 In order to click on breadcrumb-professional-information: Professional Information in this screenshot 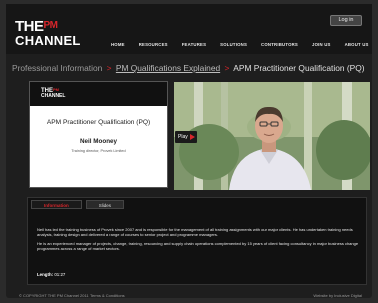, I will do `click(57, 68)`.